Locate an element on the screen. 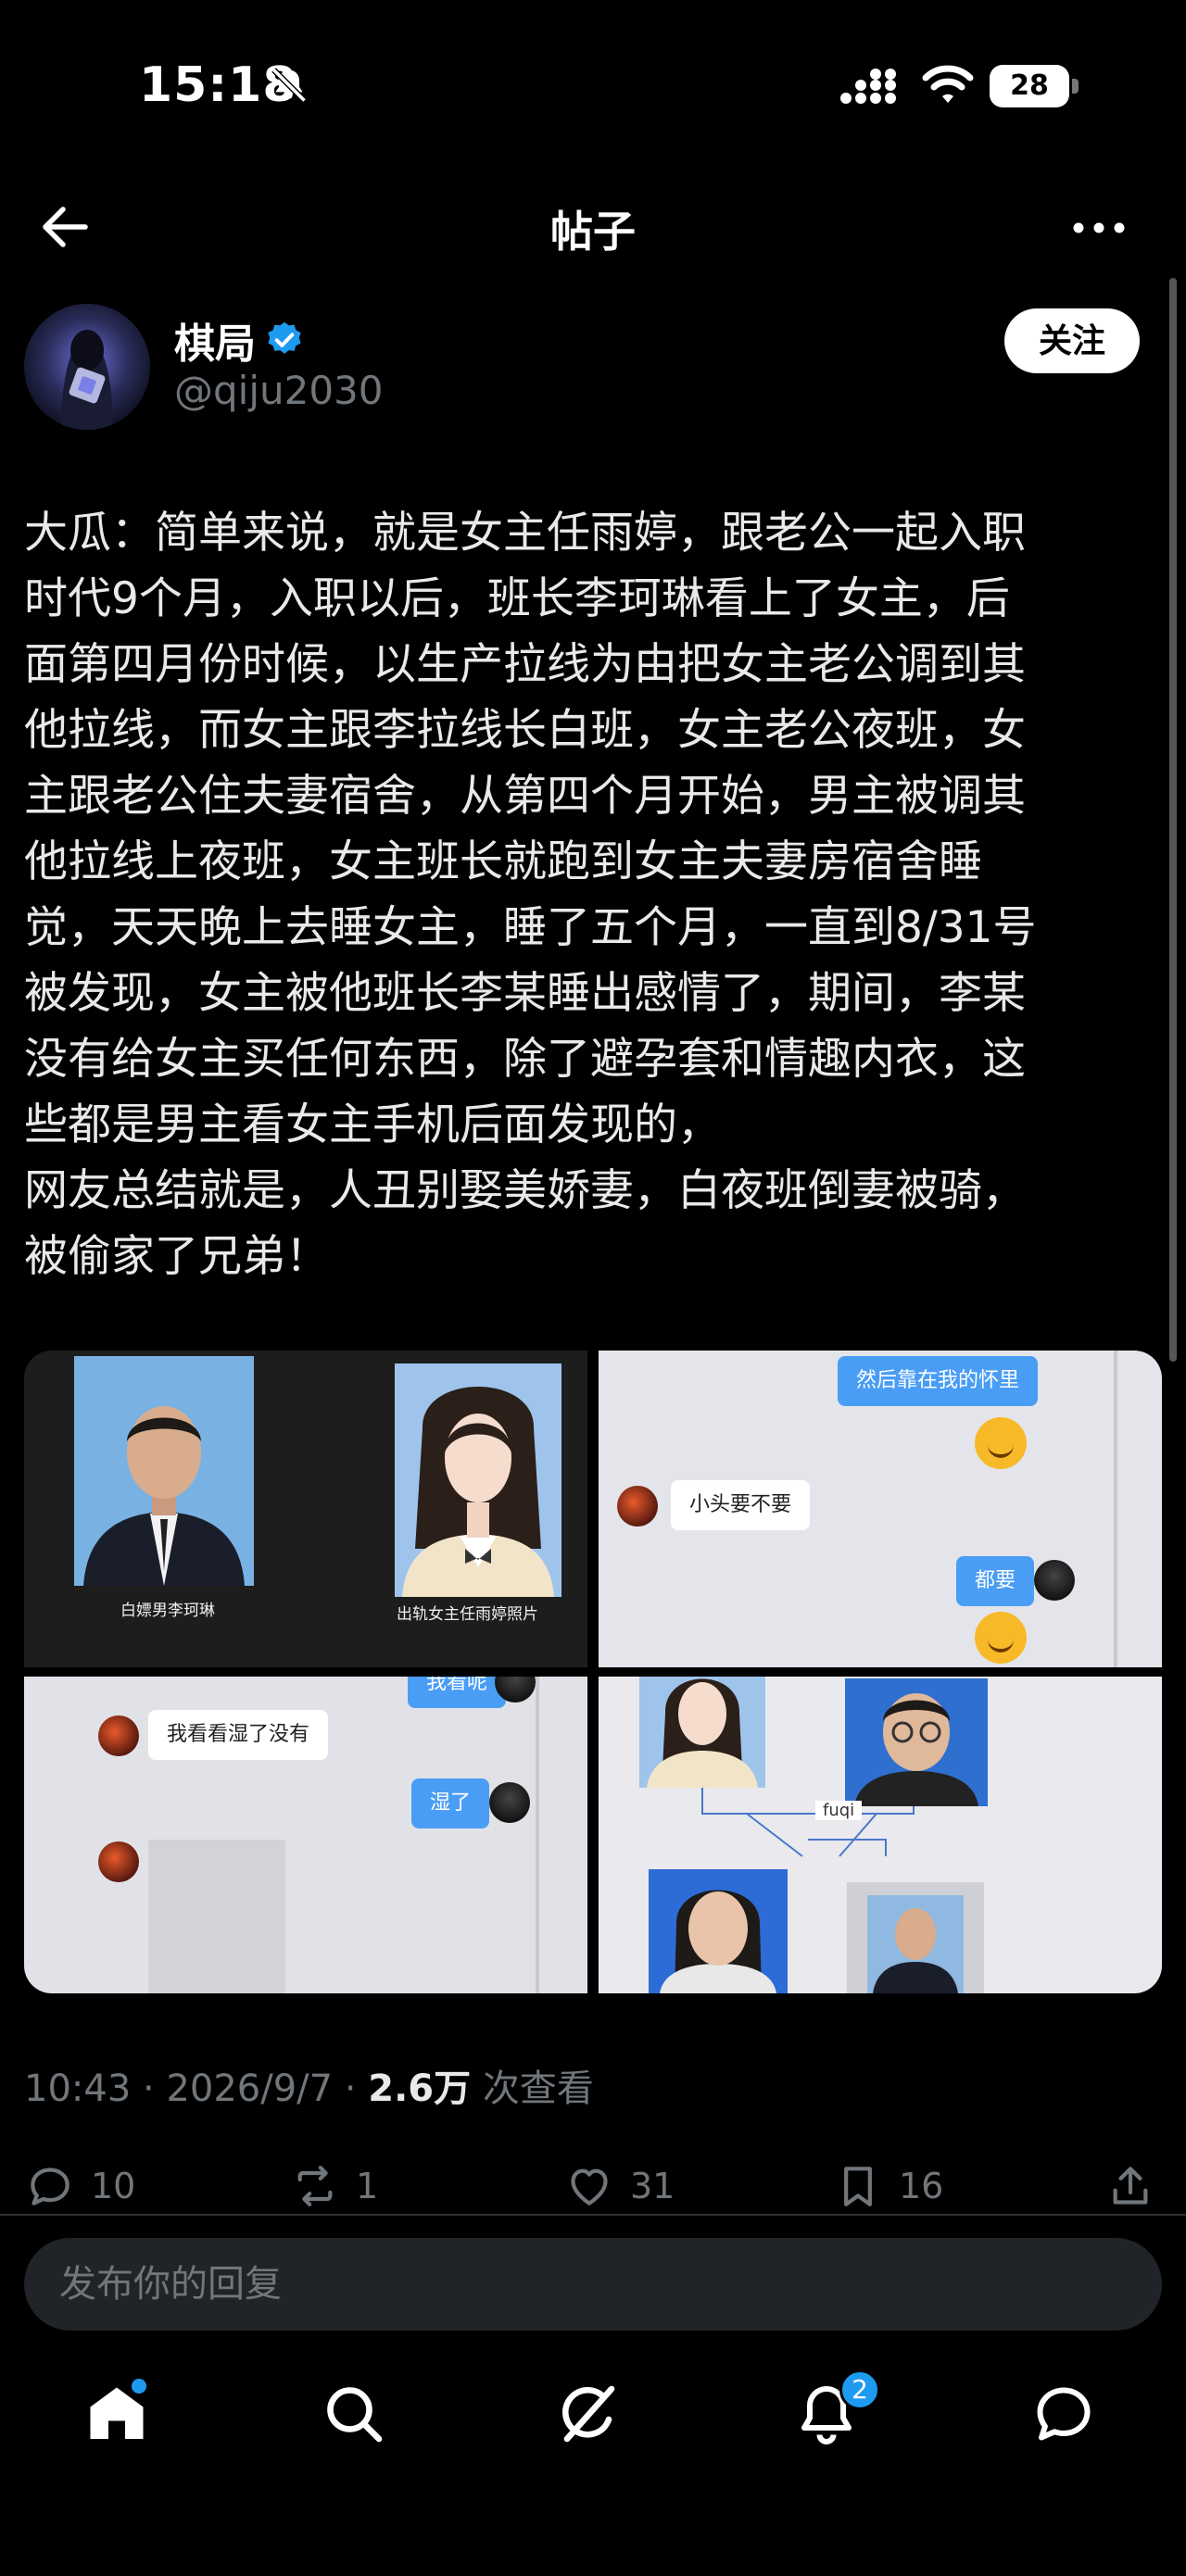 Image resolution: width=1186 pixels, height=2576 pixels. chat-bubble-left: 小头要不要 is located at coordinates (741, 1505).